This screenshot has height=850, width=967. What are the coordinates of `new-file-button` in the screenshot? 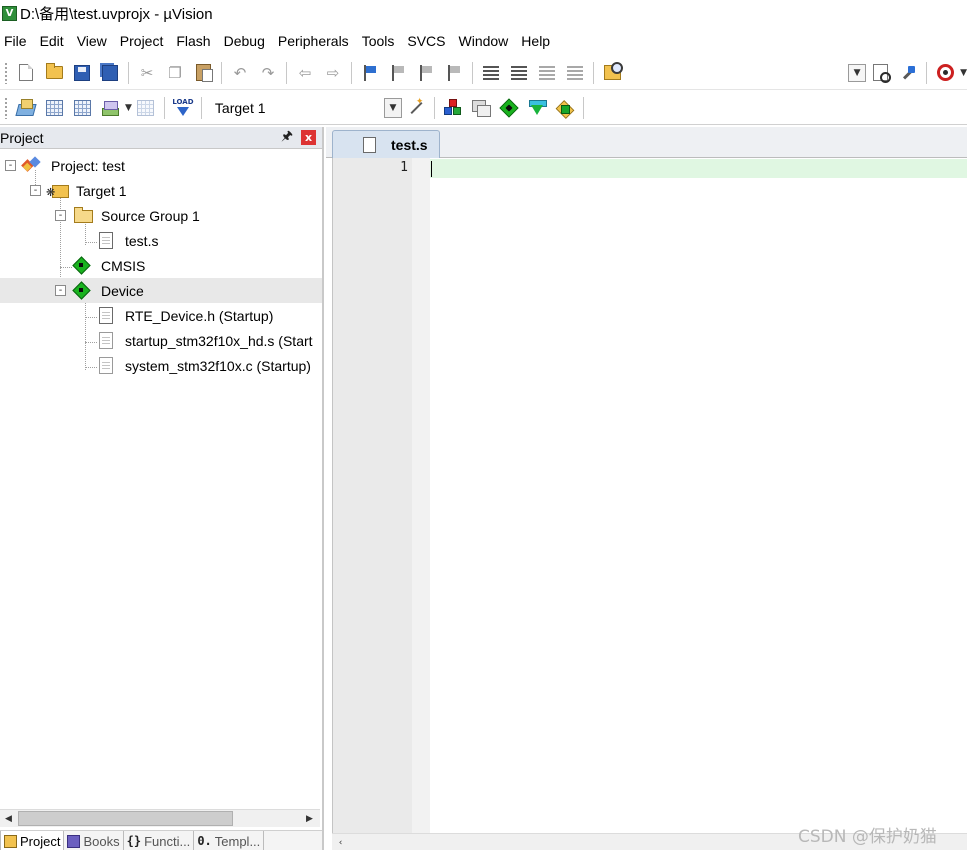 It's located at (26, 73).